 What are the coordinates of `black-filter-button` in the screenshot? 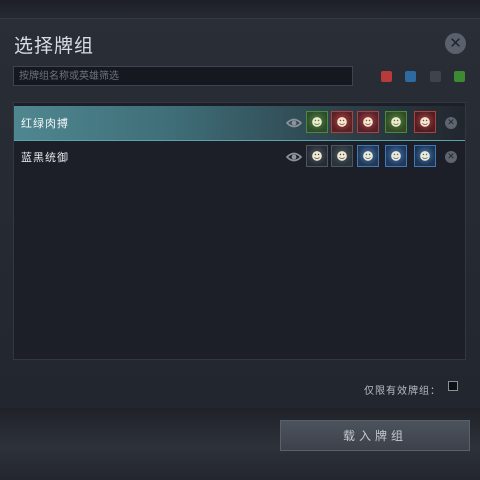 It's located at (435, 76).